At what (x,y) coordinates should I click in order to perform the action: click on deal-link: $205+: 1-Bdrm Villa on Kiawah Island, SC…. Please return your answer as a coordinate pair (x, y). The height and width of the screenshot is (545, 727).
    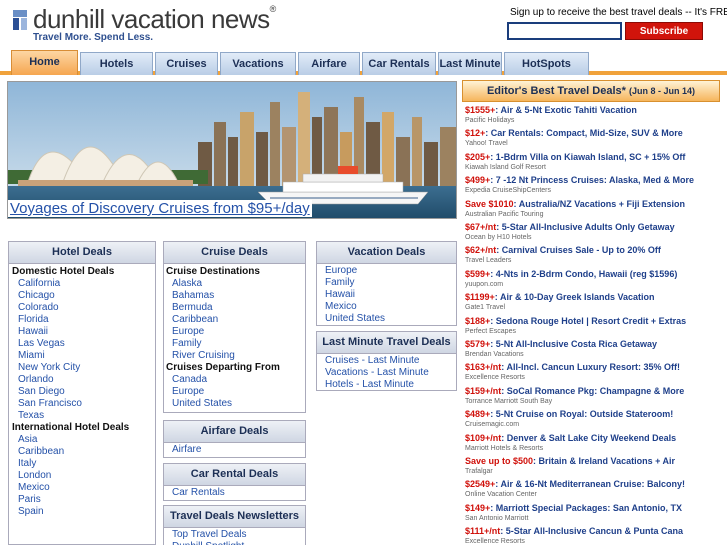
    Looking at the image, I should click on (595, 157).